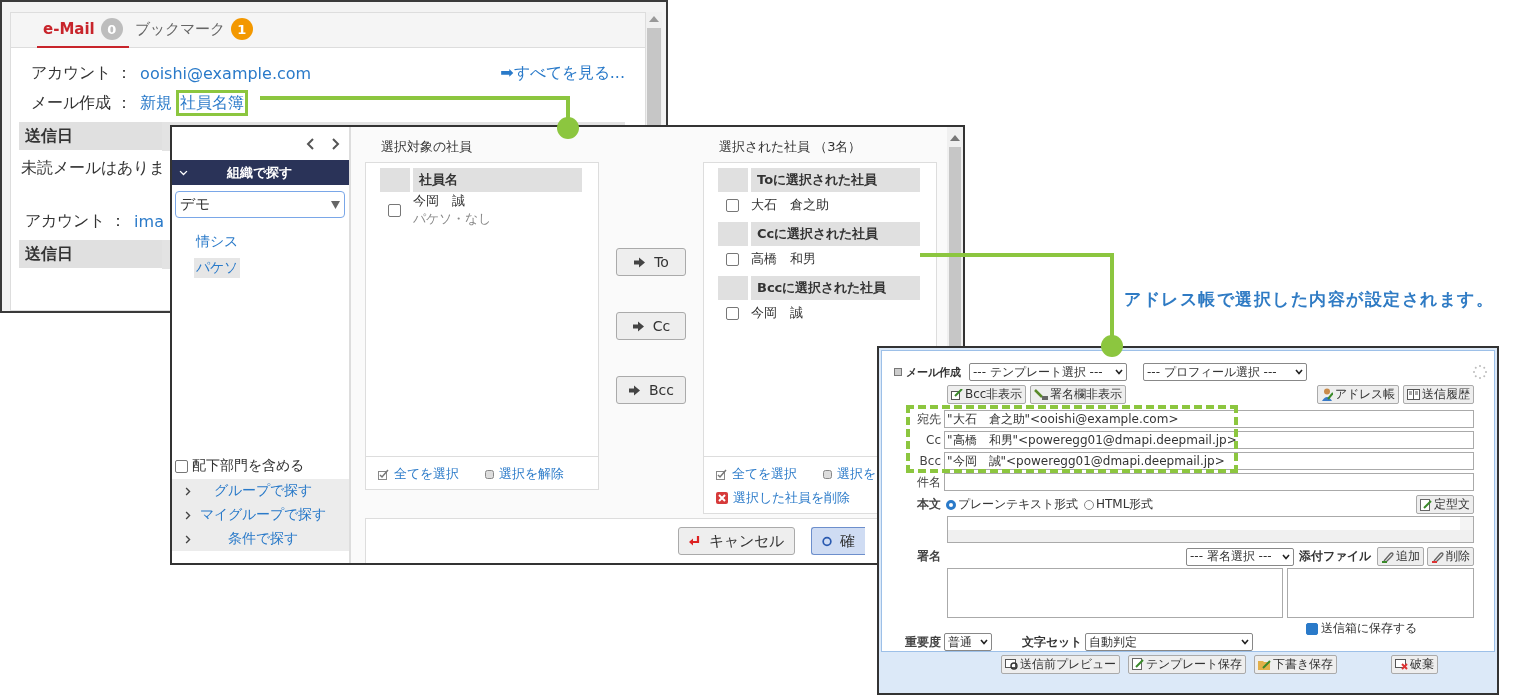 This screenshot has width=1533, height=695. What do you see at coordinates (1209, 419) in the screenshot?
I see `address-field: "大石 倉之助"<ooishi@example.com>` at bounding box center [1209, 419].